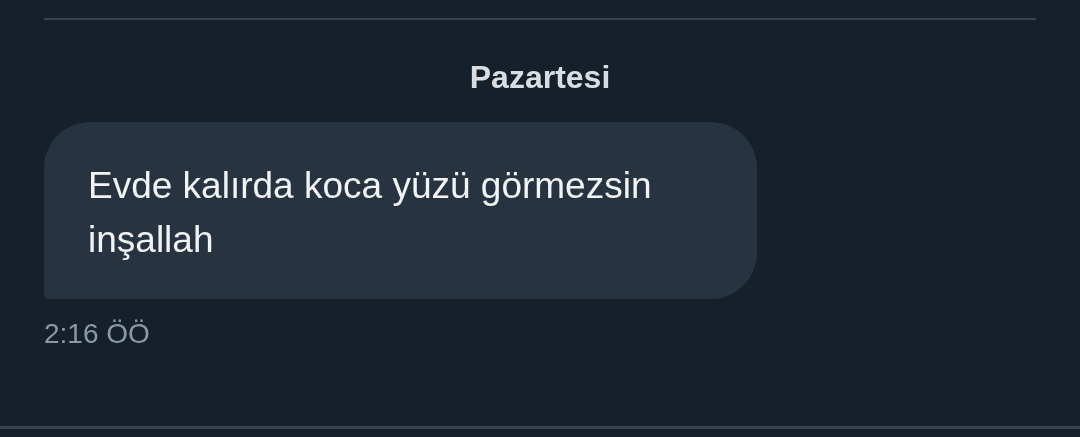 Image resolution: width=1080 pixels, height=437 pixels. I want to click on day-separator-label: Pazartesi, so click(540, 77).